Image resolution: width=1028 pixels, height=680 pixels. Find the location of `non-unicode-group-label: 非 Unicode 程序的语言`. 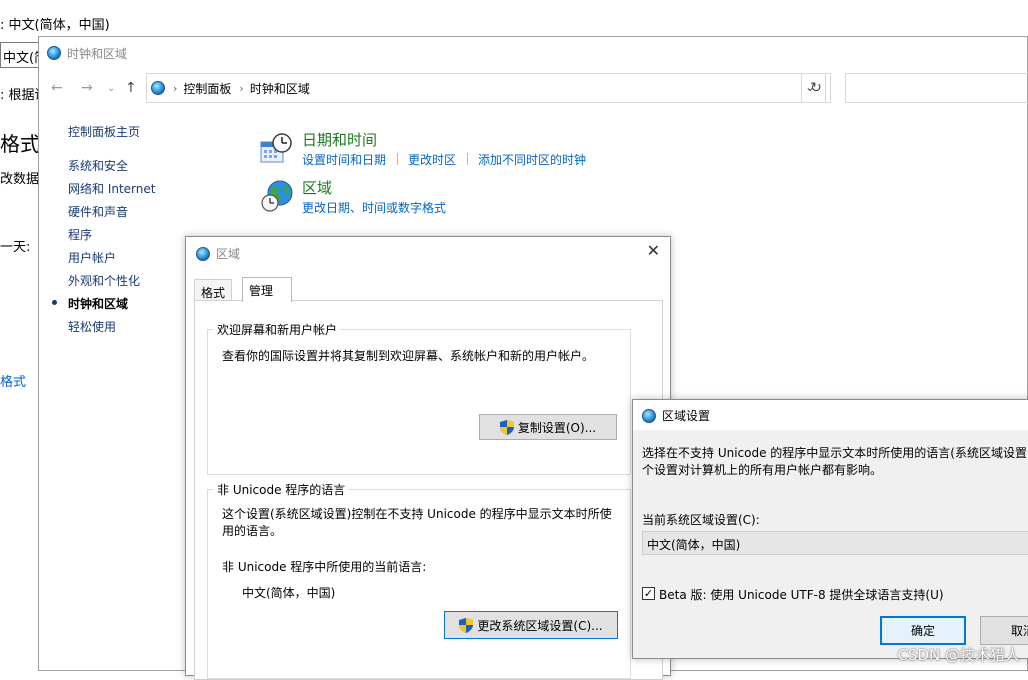

non-unicode-group-label: 非 Unicode 程序的语言 is located at coordinates (281, 489).